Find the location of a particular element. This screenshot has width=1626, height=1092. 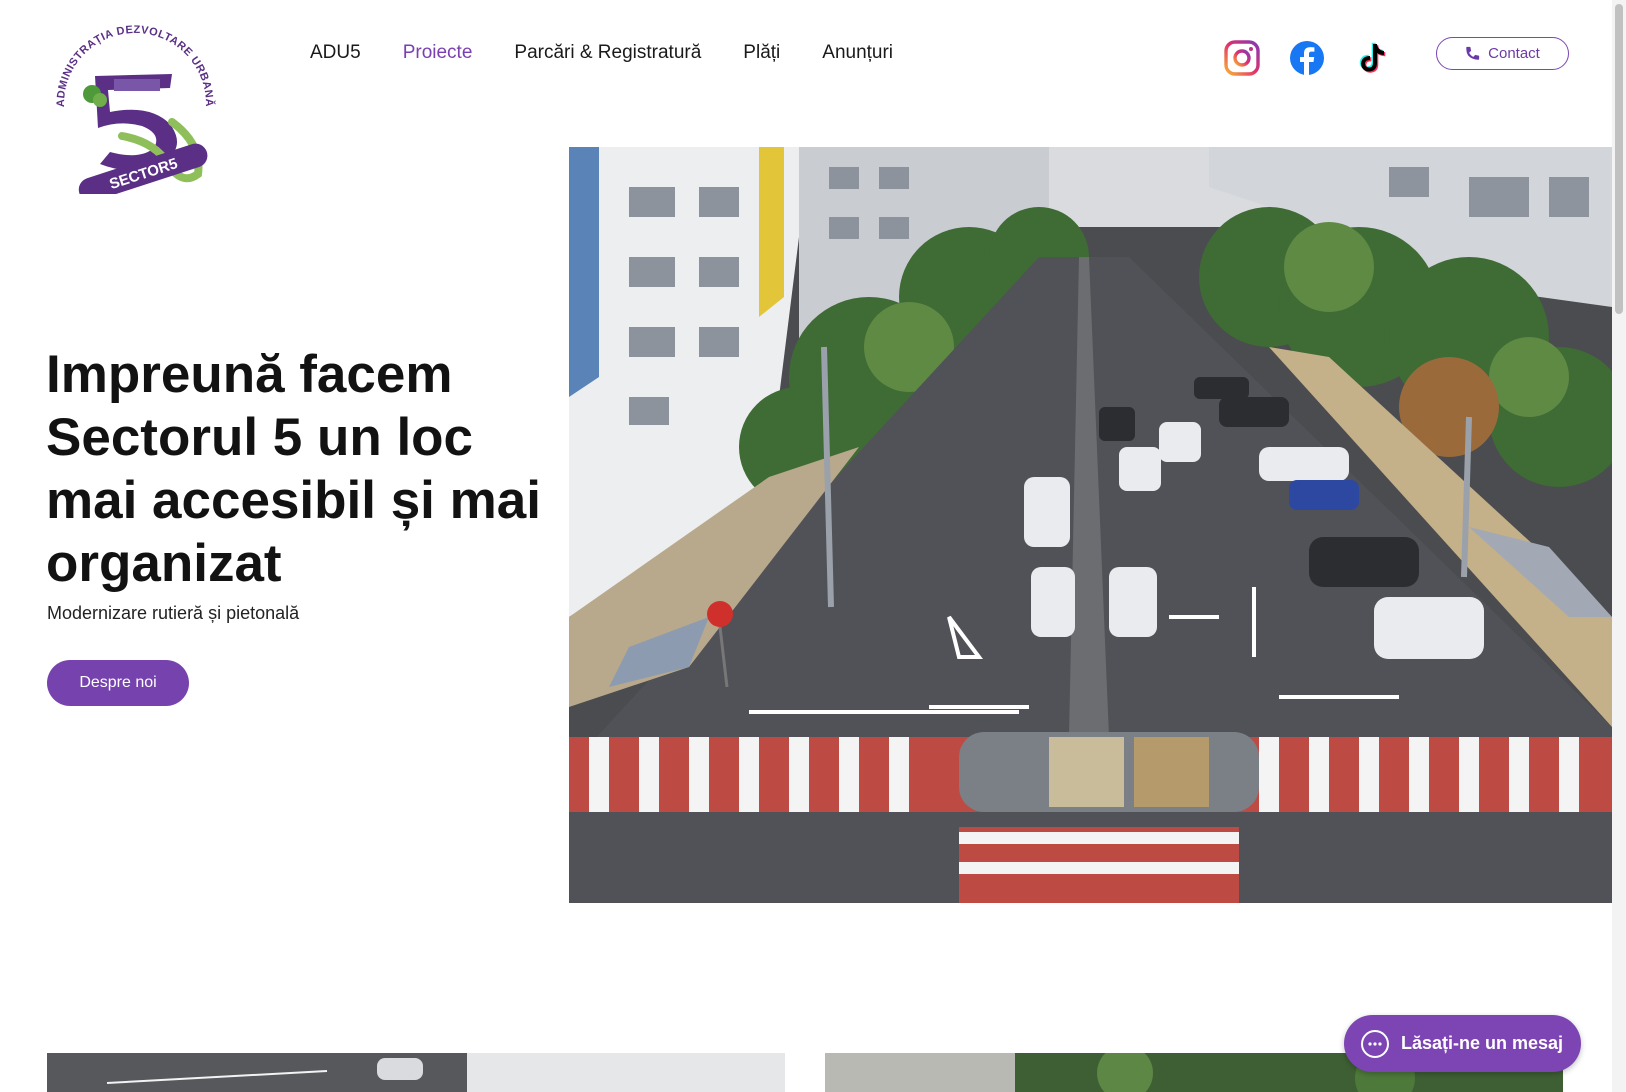

phone-icon is located at coordinates (1473, 53).